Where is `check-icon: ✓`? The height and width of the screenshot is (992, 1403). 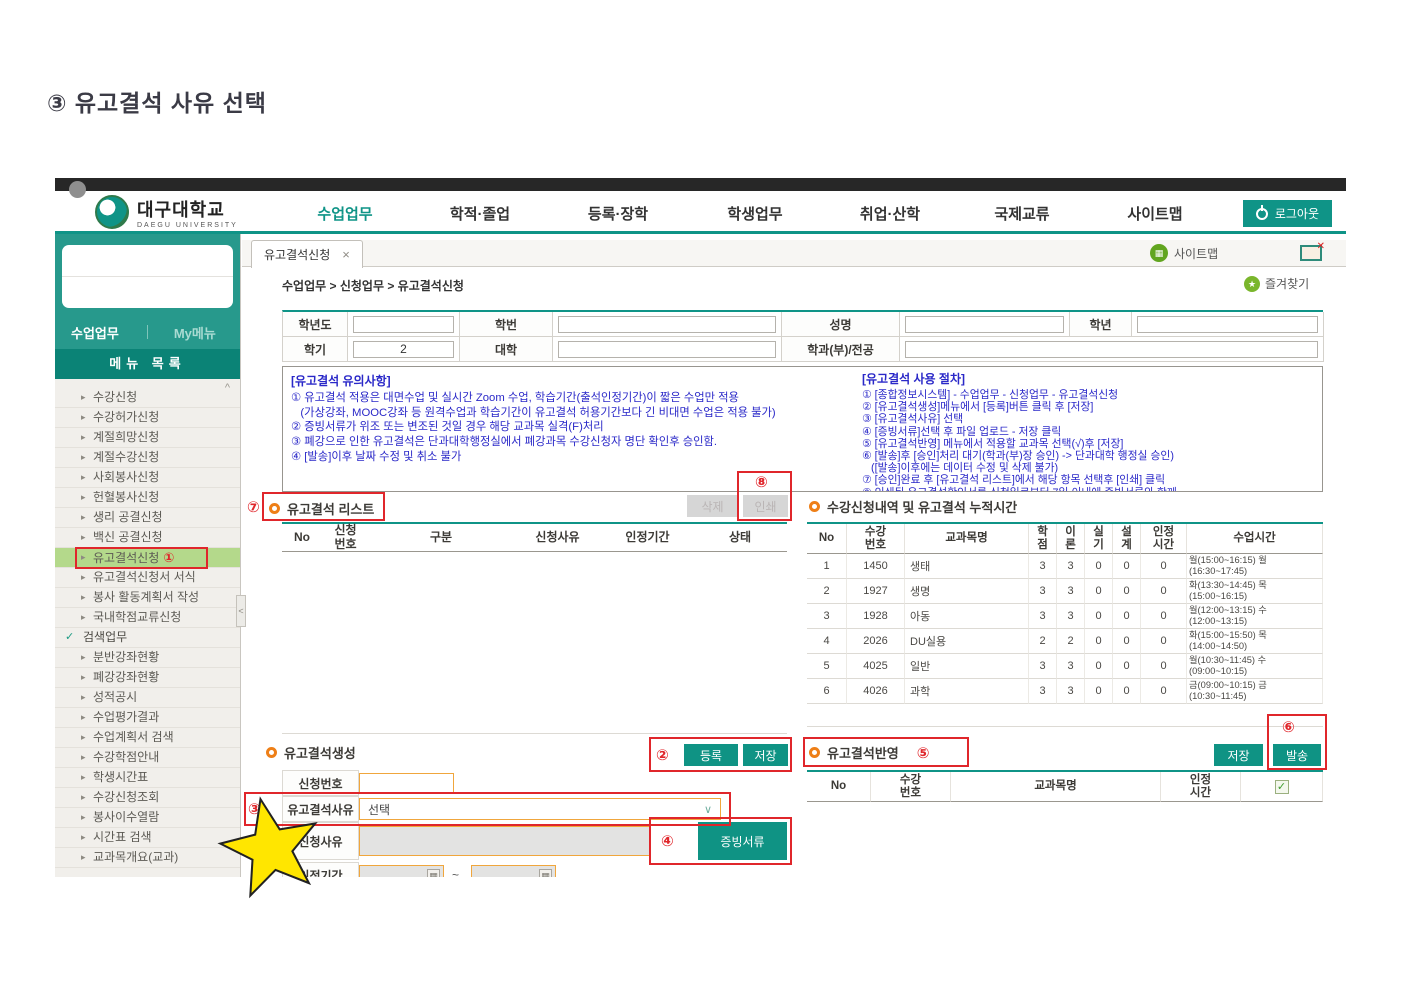
check-icon: ✓ is located at coordinates (70, 637).